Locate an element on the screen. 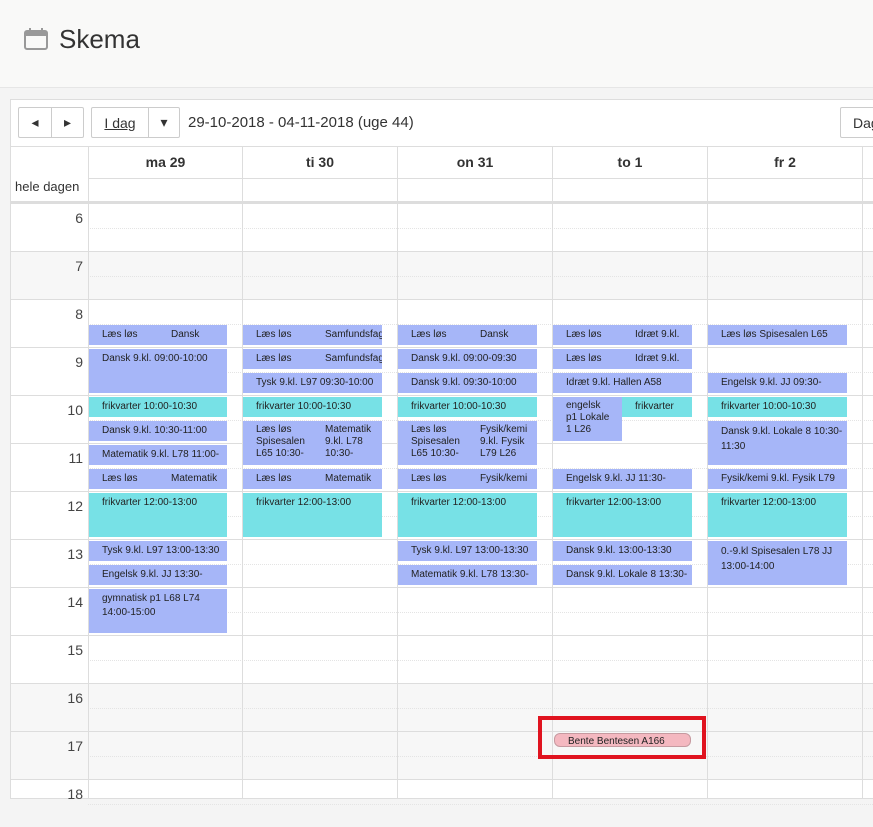  event-tuesday-laes-los-4: Læs løs Matematik is located at coordinates (312, 479).